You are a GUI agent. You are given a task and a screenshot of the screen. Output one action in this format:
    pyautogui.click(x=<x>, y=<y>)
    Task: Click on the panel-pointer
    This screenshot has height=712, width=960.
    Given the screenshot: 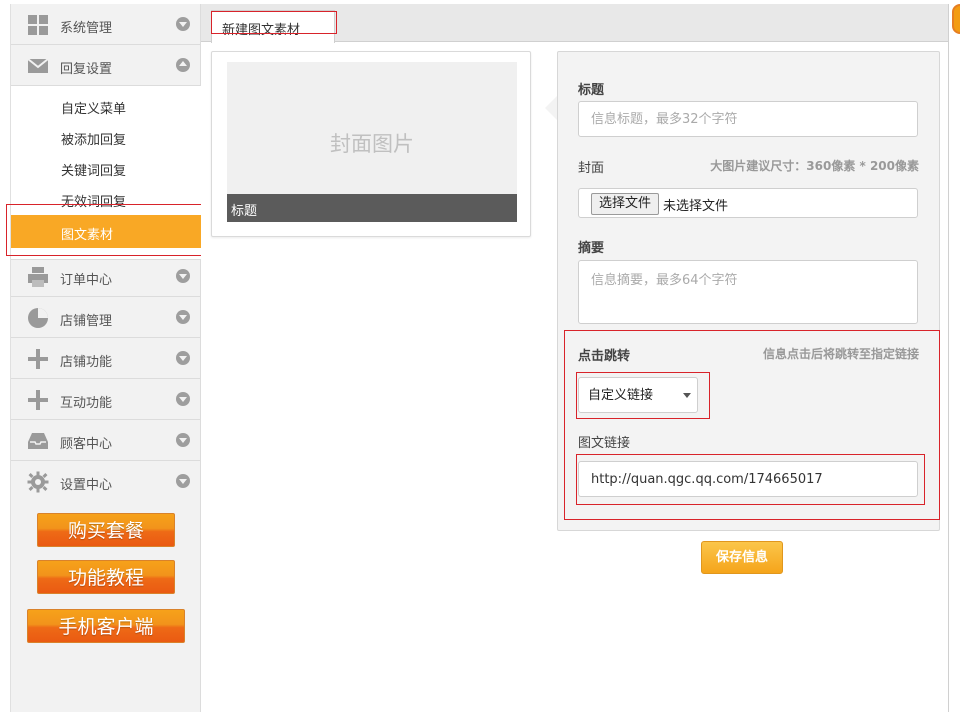 What is the action you would take?
    pyautogui.click(x=551, y=108)
    